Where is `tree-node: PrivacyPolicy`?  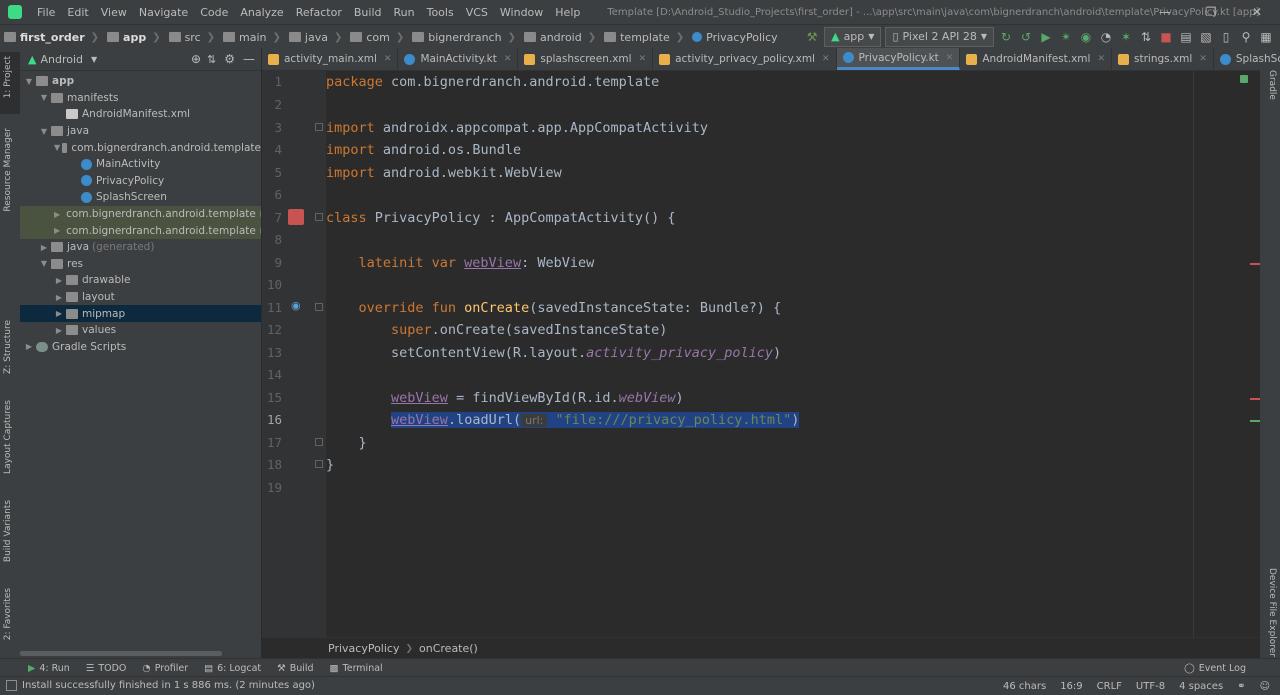 tree-node: PrivacyPolicy is located at coordinates (140, 181).